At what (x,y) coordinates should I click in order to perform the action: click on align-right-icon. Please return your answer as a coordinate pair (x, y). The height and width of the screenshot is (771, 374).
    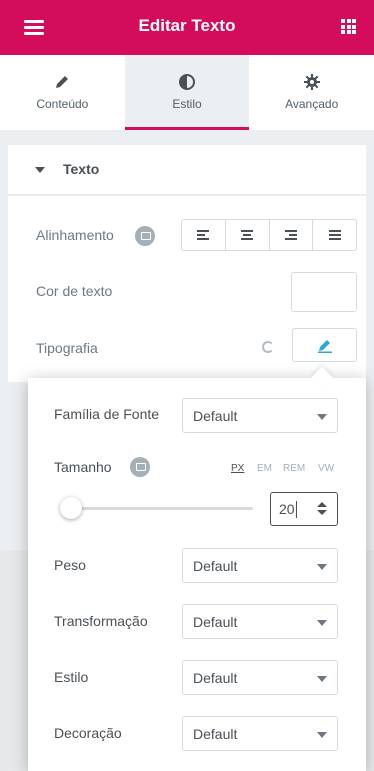
    Looking at the image, I should click on (290, 236).